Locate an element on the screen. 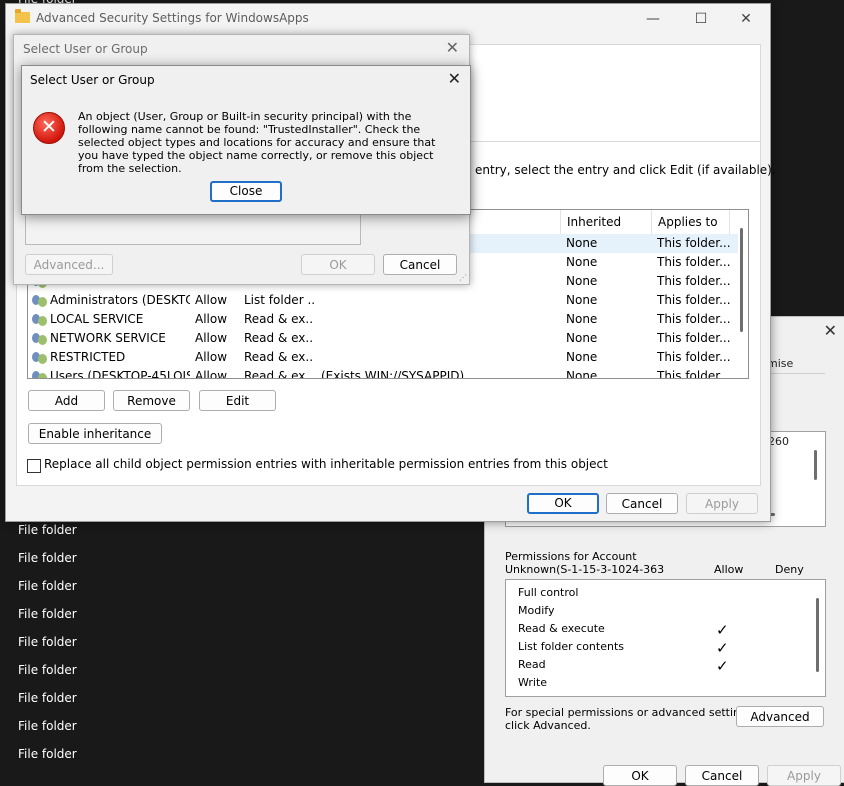 The width and height of the screenshot is (844, 786). column-applies-to: Applies to is located at coordinates (691, 222).